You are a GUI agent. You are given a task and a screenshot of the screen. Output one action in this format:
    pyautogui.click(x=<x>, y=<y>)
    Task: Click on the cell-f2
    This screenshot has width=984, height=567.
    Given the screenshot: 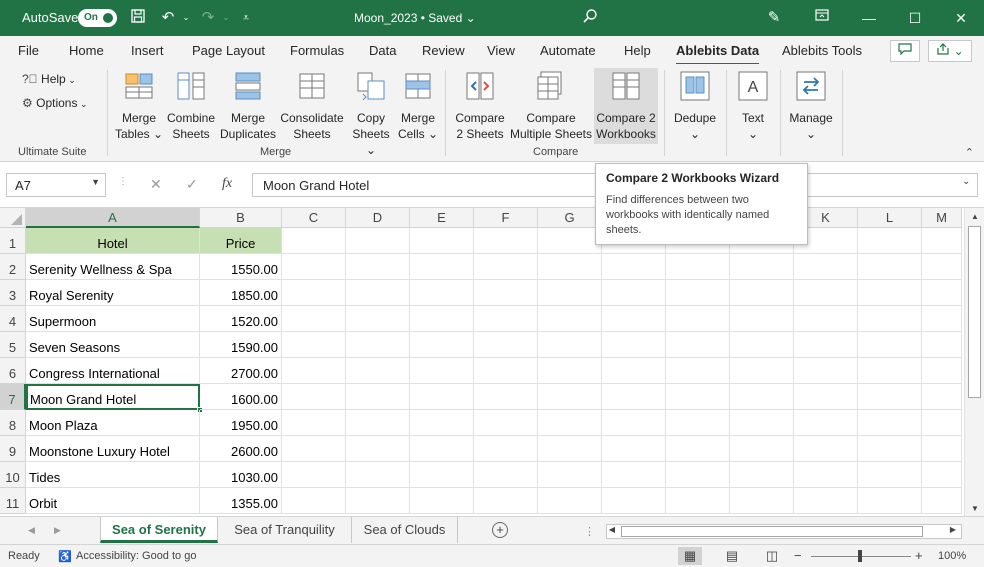 What is the action you would take?
    pyautogui.click(x=506, y=267)
    